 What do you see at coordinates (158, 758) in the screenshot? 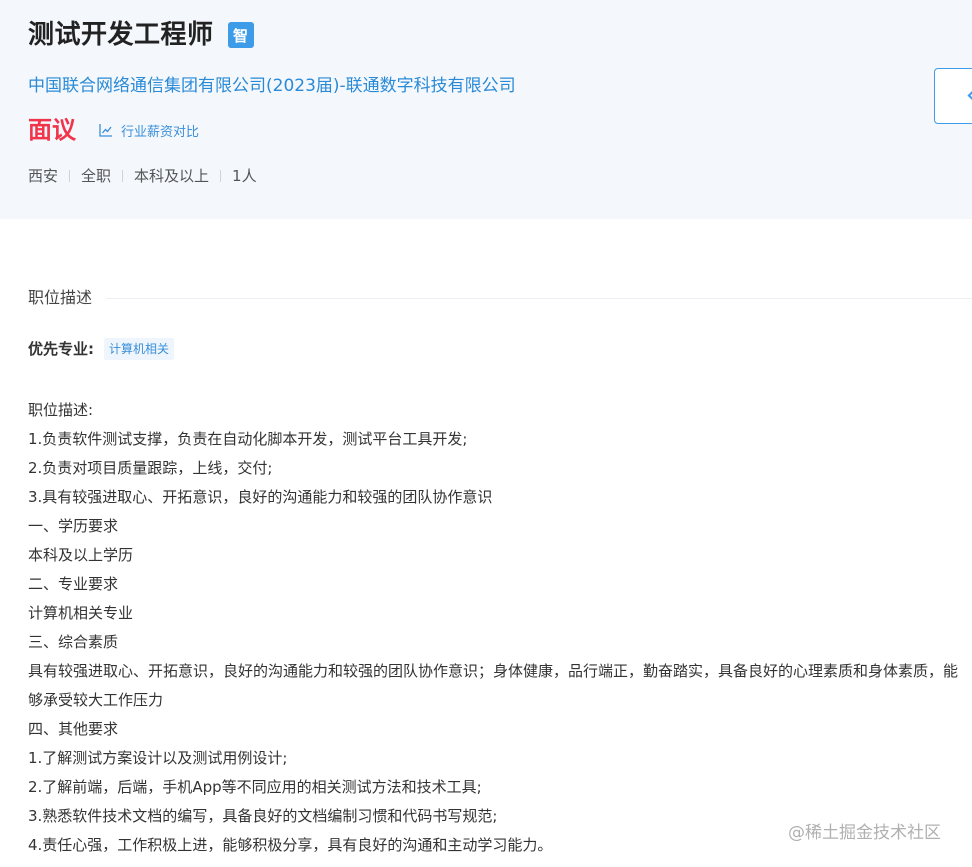
I see `description-line: 1.了解测试方案设计以及测试用例设计;` at bounding box center [158, 758].